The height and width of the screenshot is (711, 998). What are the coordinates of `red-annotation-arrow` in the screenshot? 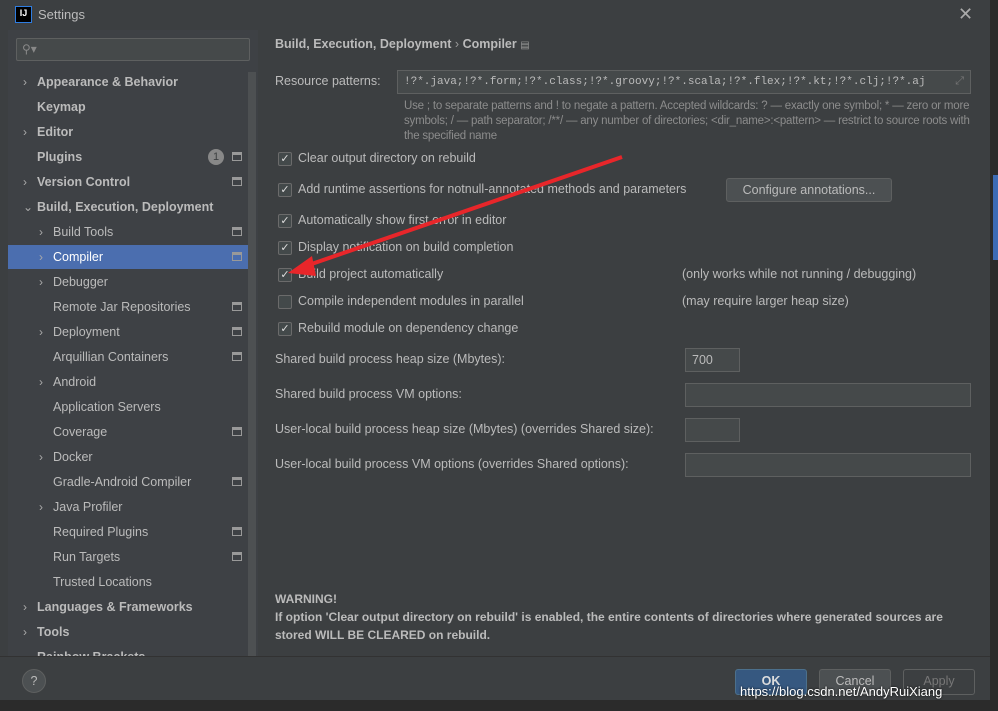 It's located at (455, 215).